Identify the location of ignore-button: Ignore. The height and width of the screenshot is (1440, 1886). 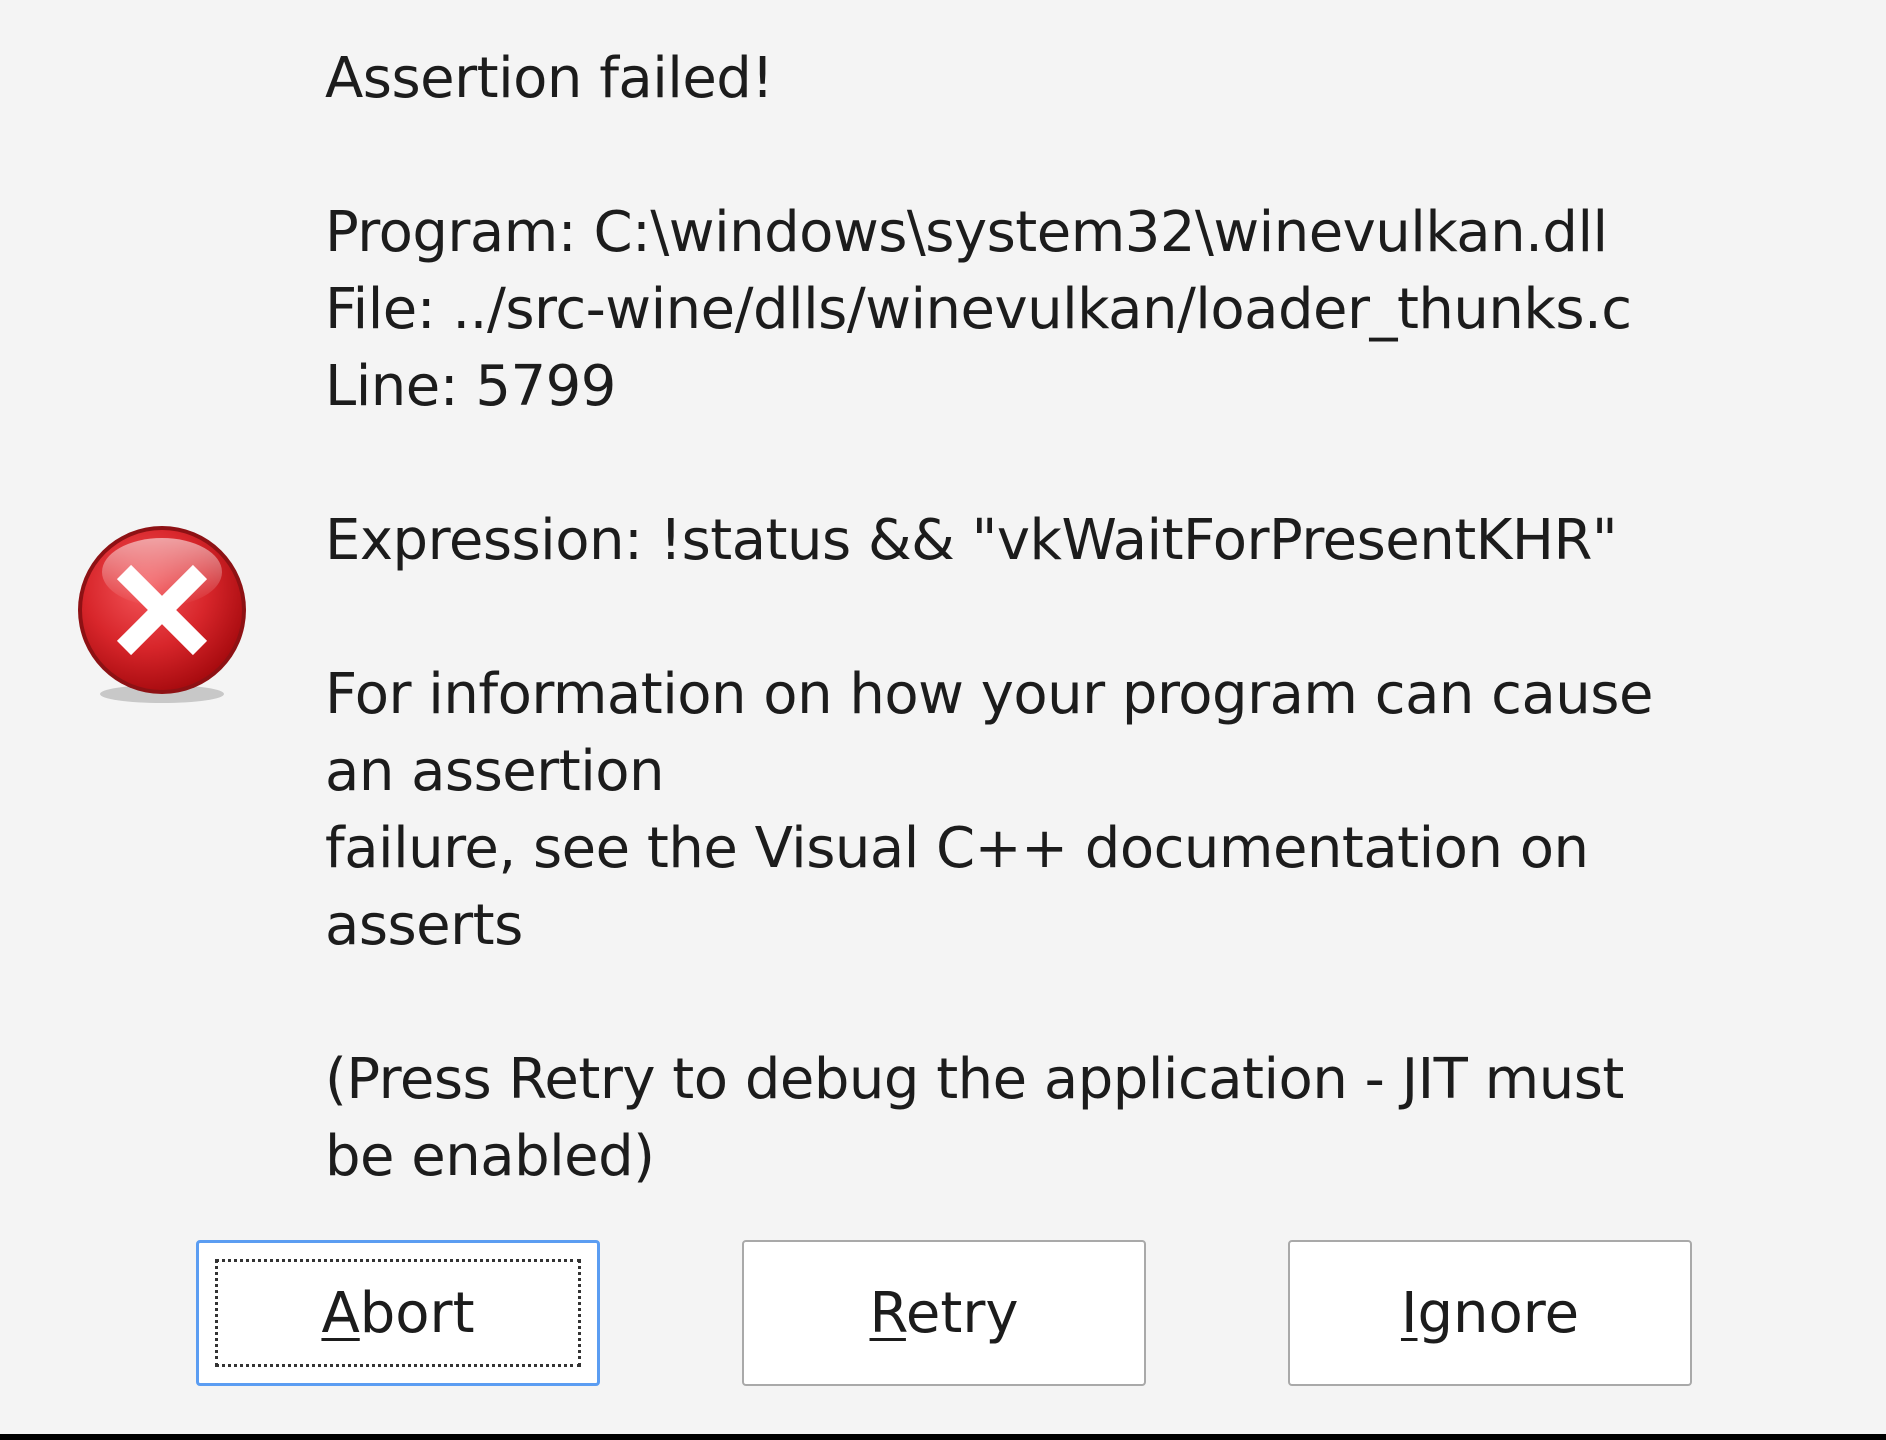
(1490, 1313).